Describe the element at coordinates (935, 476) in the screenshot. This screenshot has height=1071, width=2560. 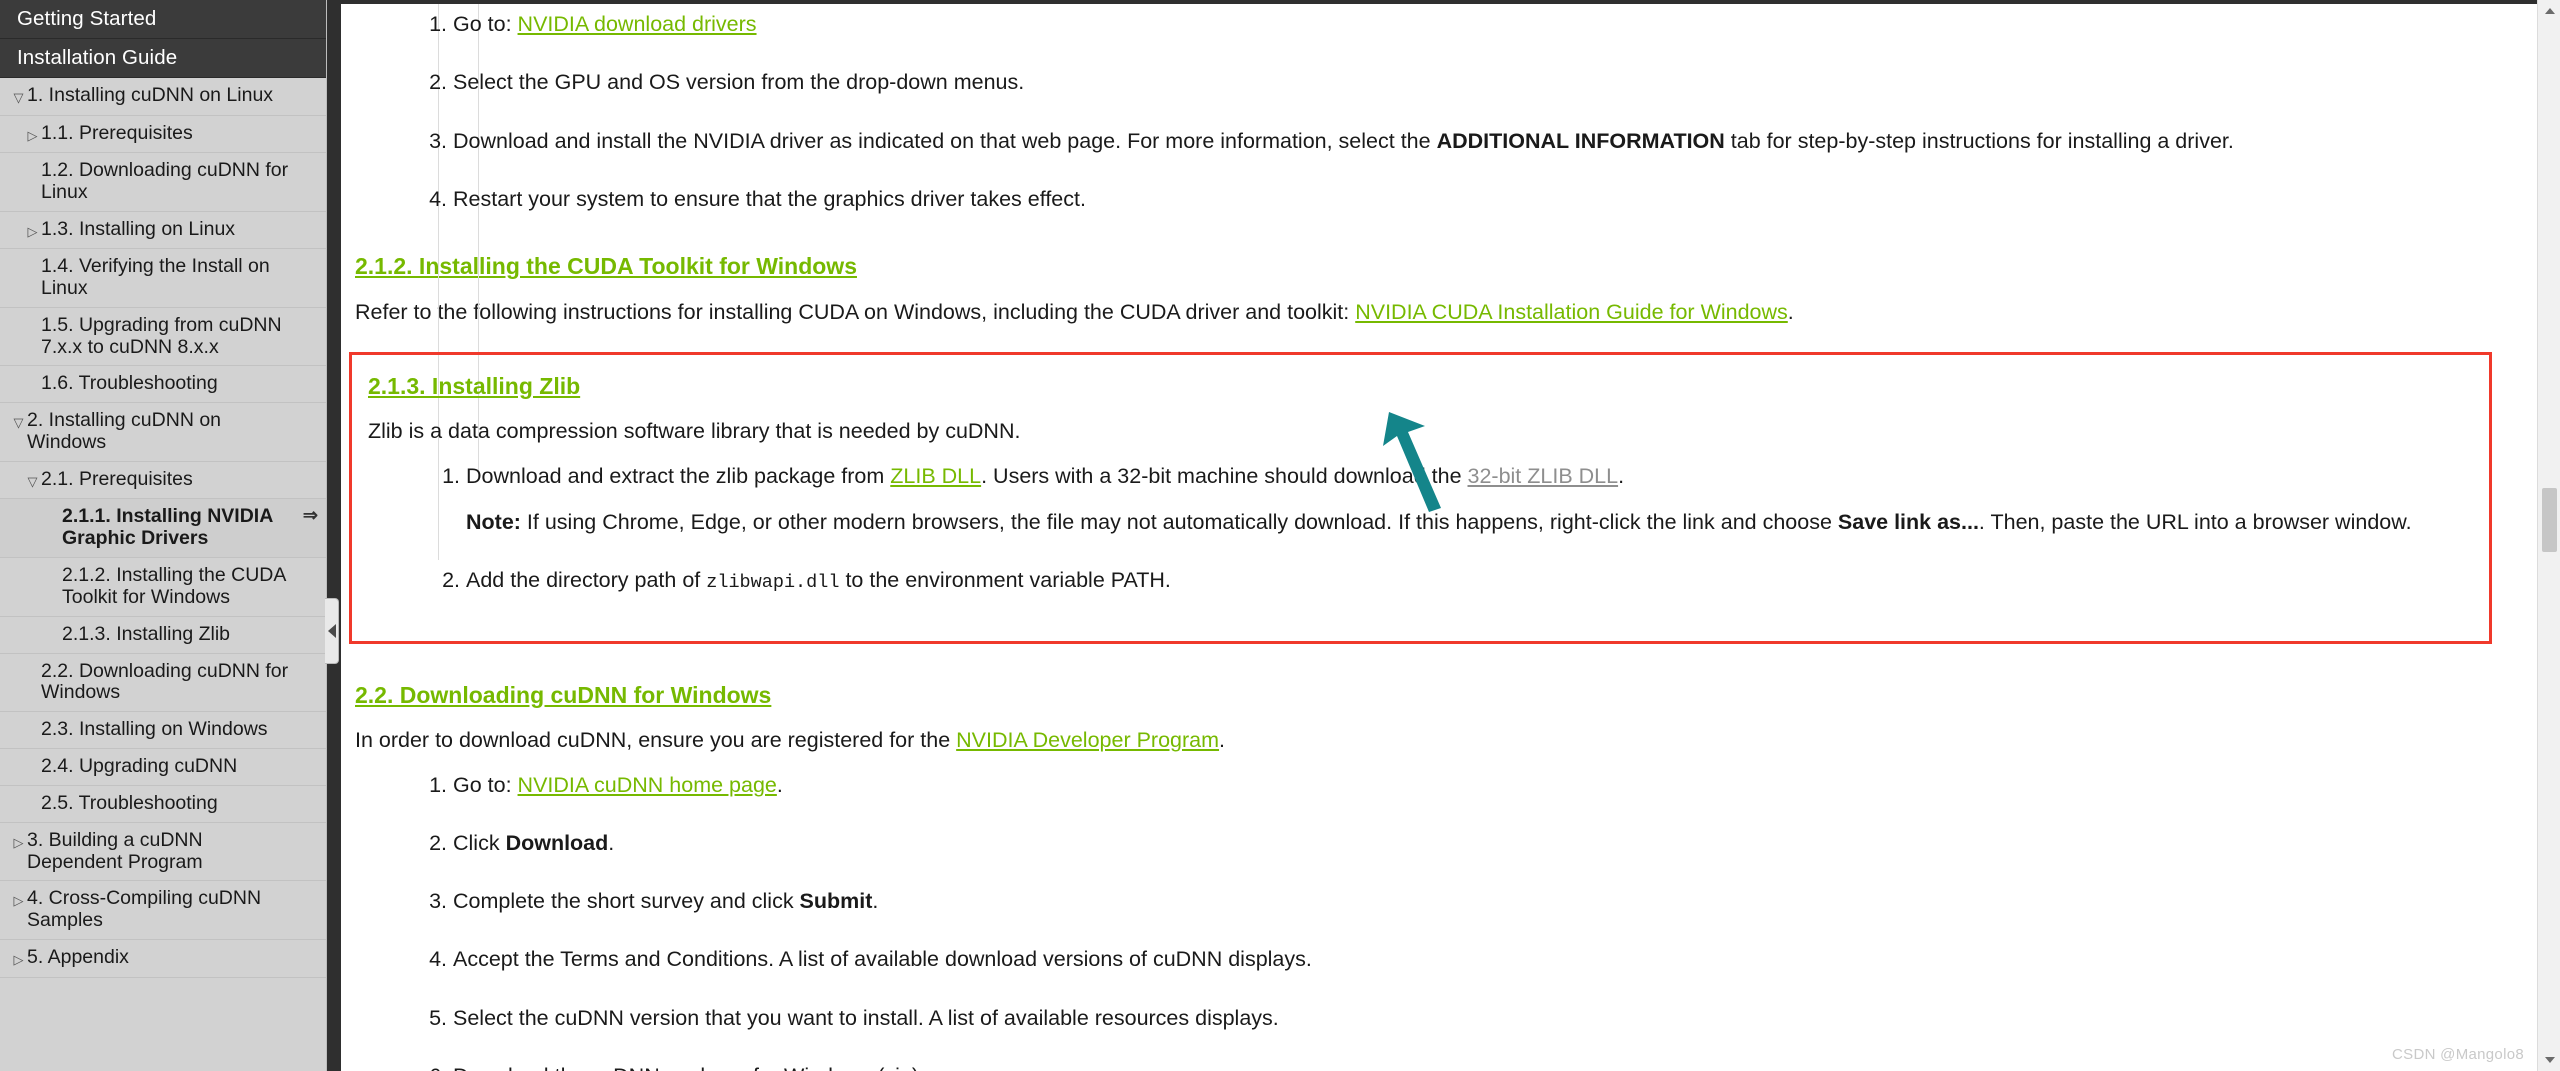
I see `link-zlib-dll: ZLIB DLL` at that location.